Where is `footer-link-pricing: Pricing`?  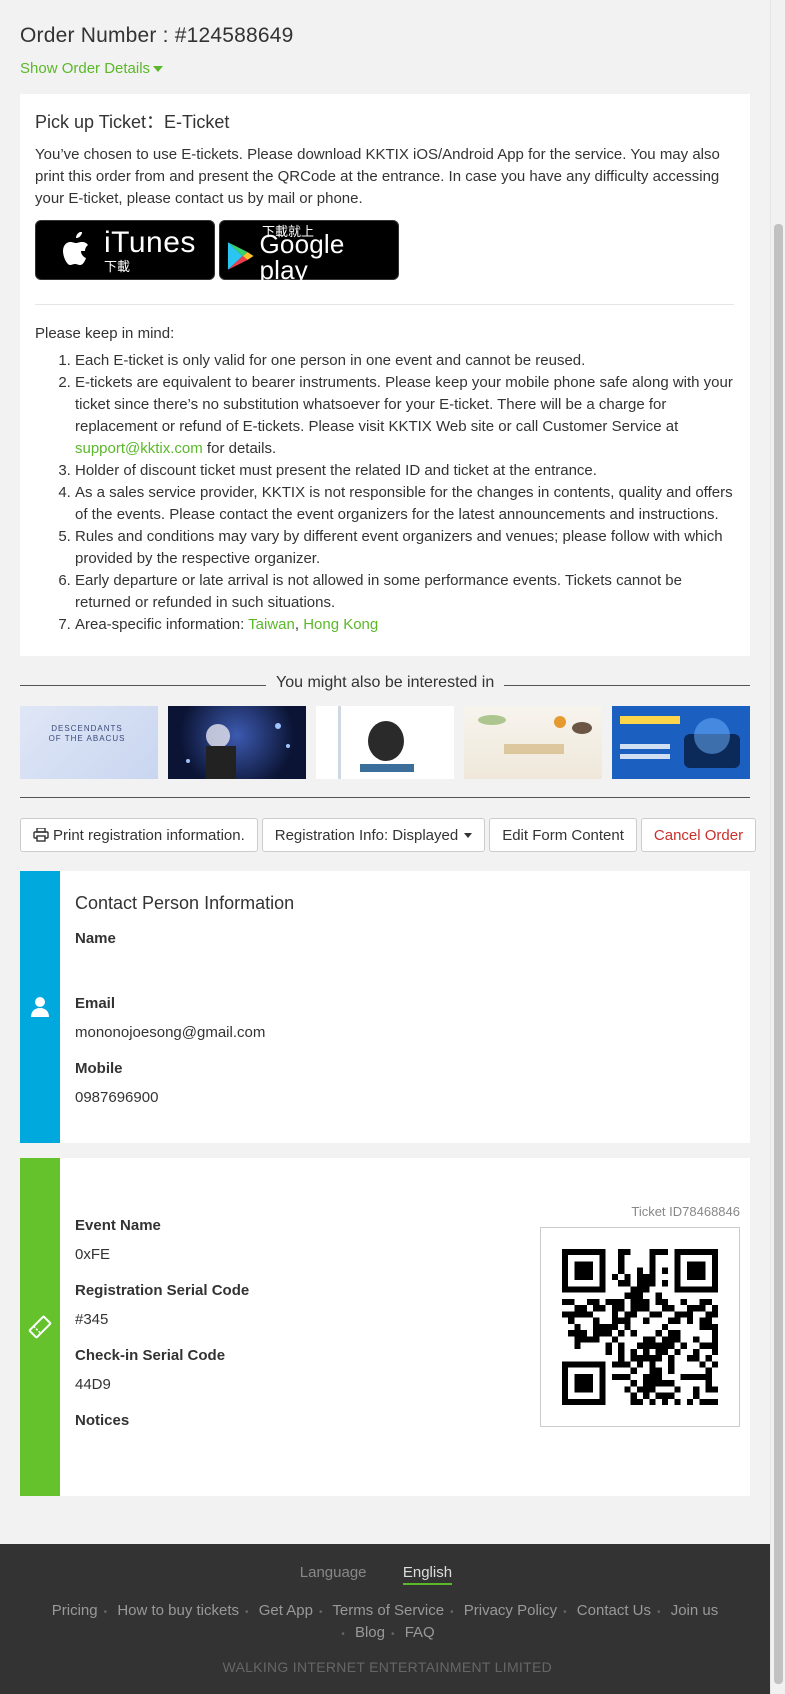 footer-link-pricing: Pricing is located at coordinates (75, 1610).